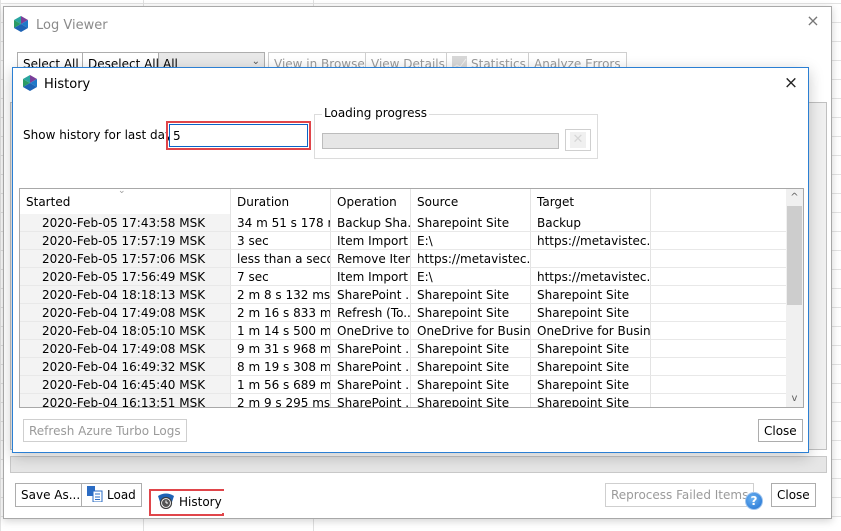 Image resolution: width=841 pixels, height=531 pixels. What do you see at coordinates (166, 502) in the screenshot?
I see `history-clock-icon` at bounding box center [166, 502].